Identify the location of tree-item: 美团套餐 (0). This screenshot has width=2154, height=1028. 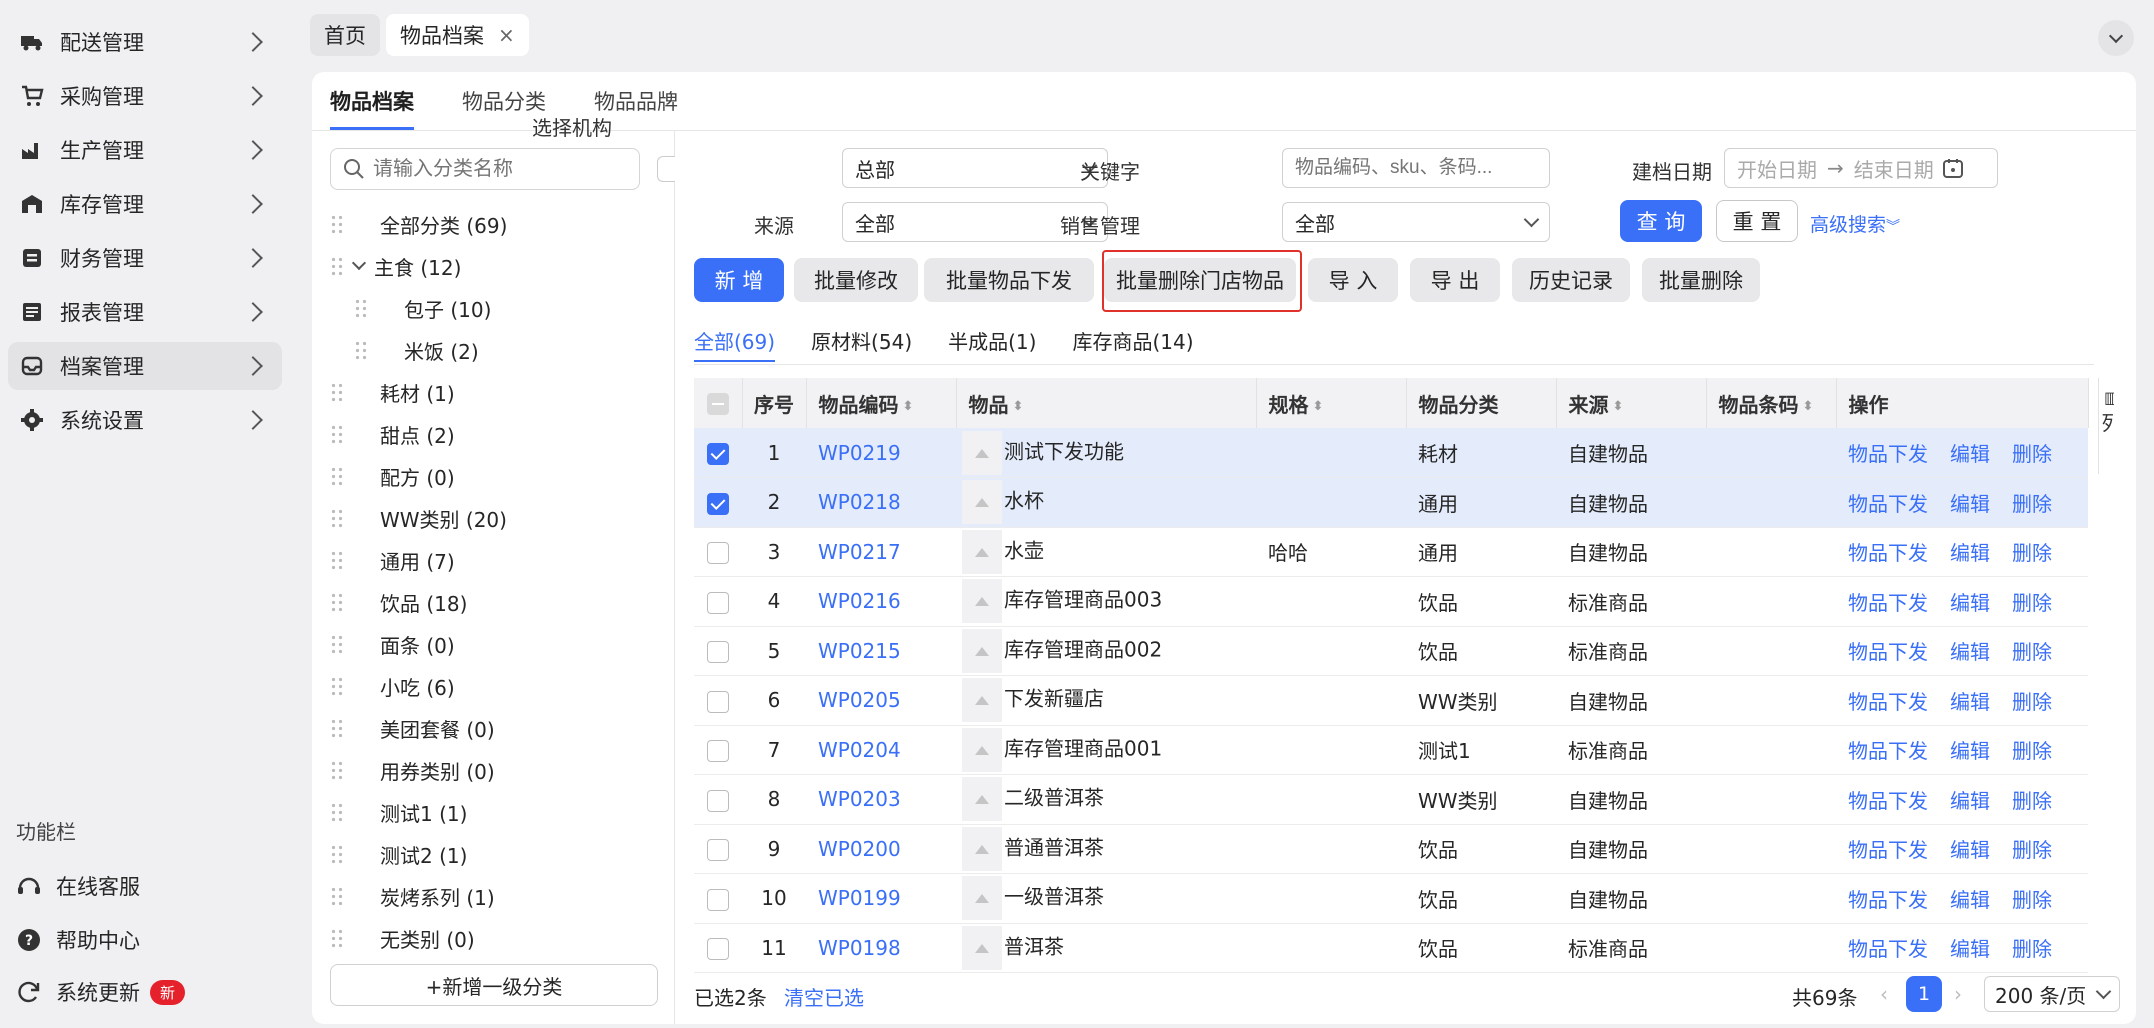
(412, 728).